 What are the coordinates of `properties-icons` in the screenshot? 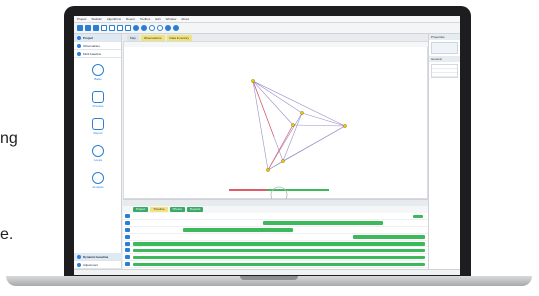 It's located at (444, 48).